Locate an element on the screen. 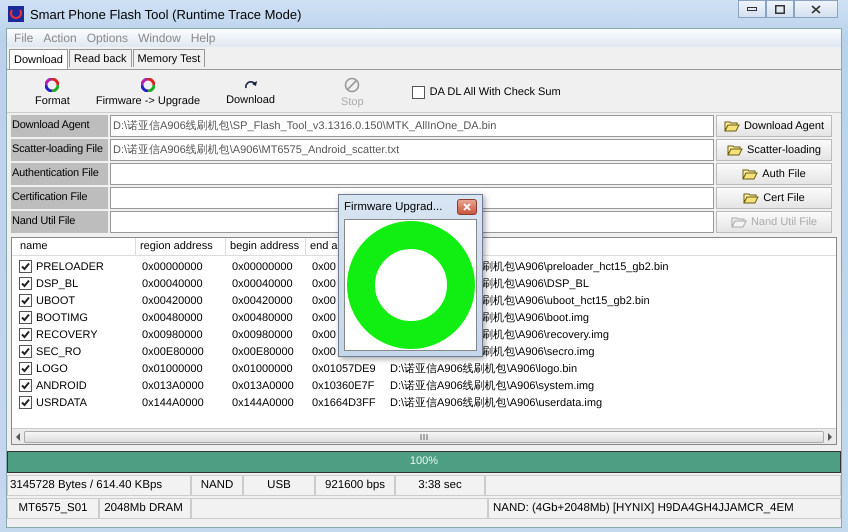  table-cell-text: 0x1664D3FF is located at coordinates (344, 402).